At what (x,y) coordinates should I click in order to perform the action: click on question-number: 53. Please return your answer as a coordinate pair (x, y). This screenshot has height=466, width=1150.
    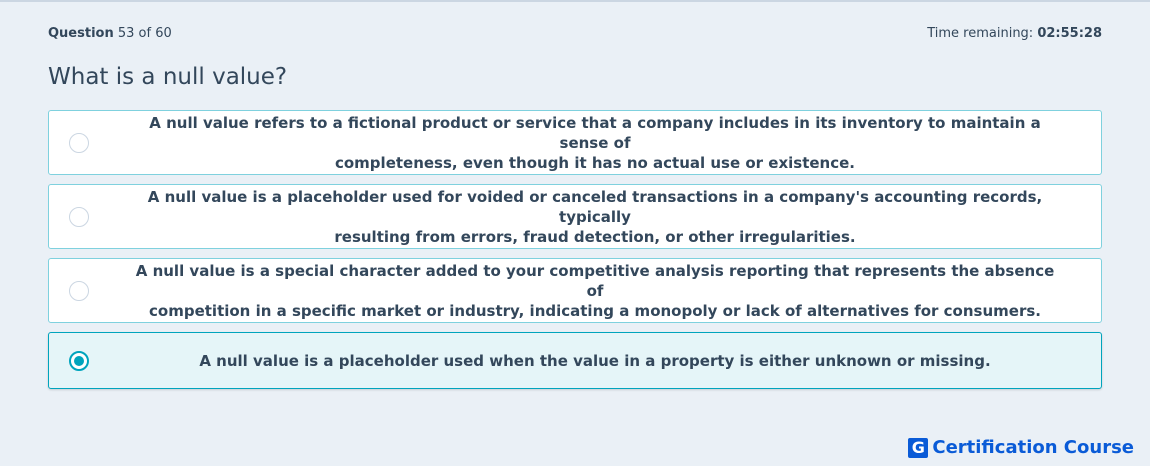
    Looking at the image, I should click on (126, 33).